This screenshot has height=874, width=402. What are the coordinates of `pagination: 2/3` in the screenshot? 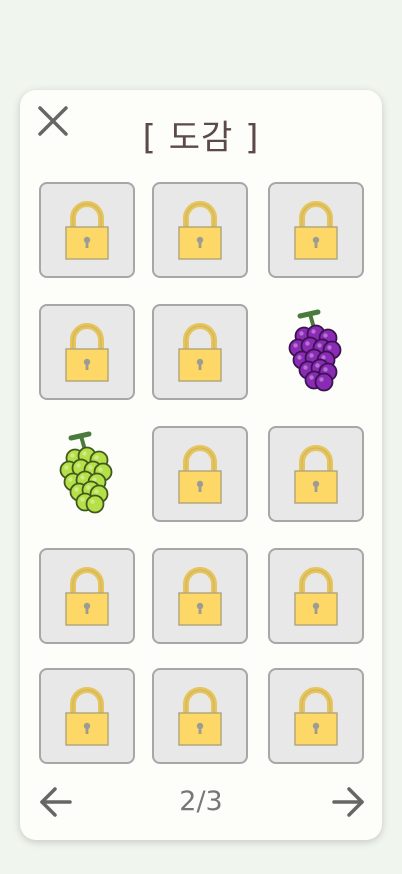 It's located at (201, 802).